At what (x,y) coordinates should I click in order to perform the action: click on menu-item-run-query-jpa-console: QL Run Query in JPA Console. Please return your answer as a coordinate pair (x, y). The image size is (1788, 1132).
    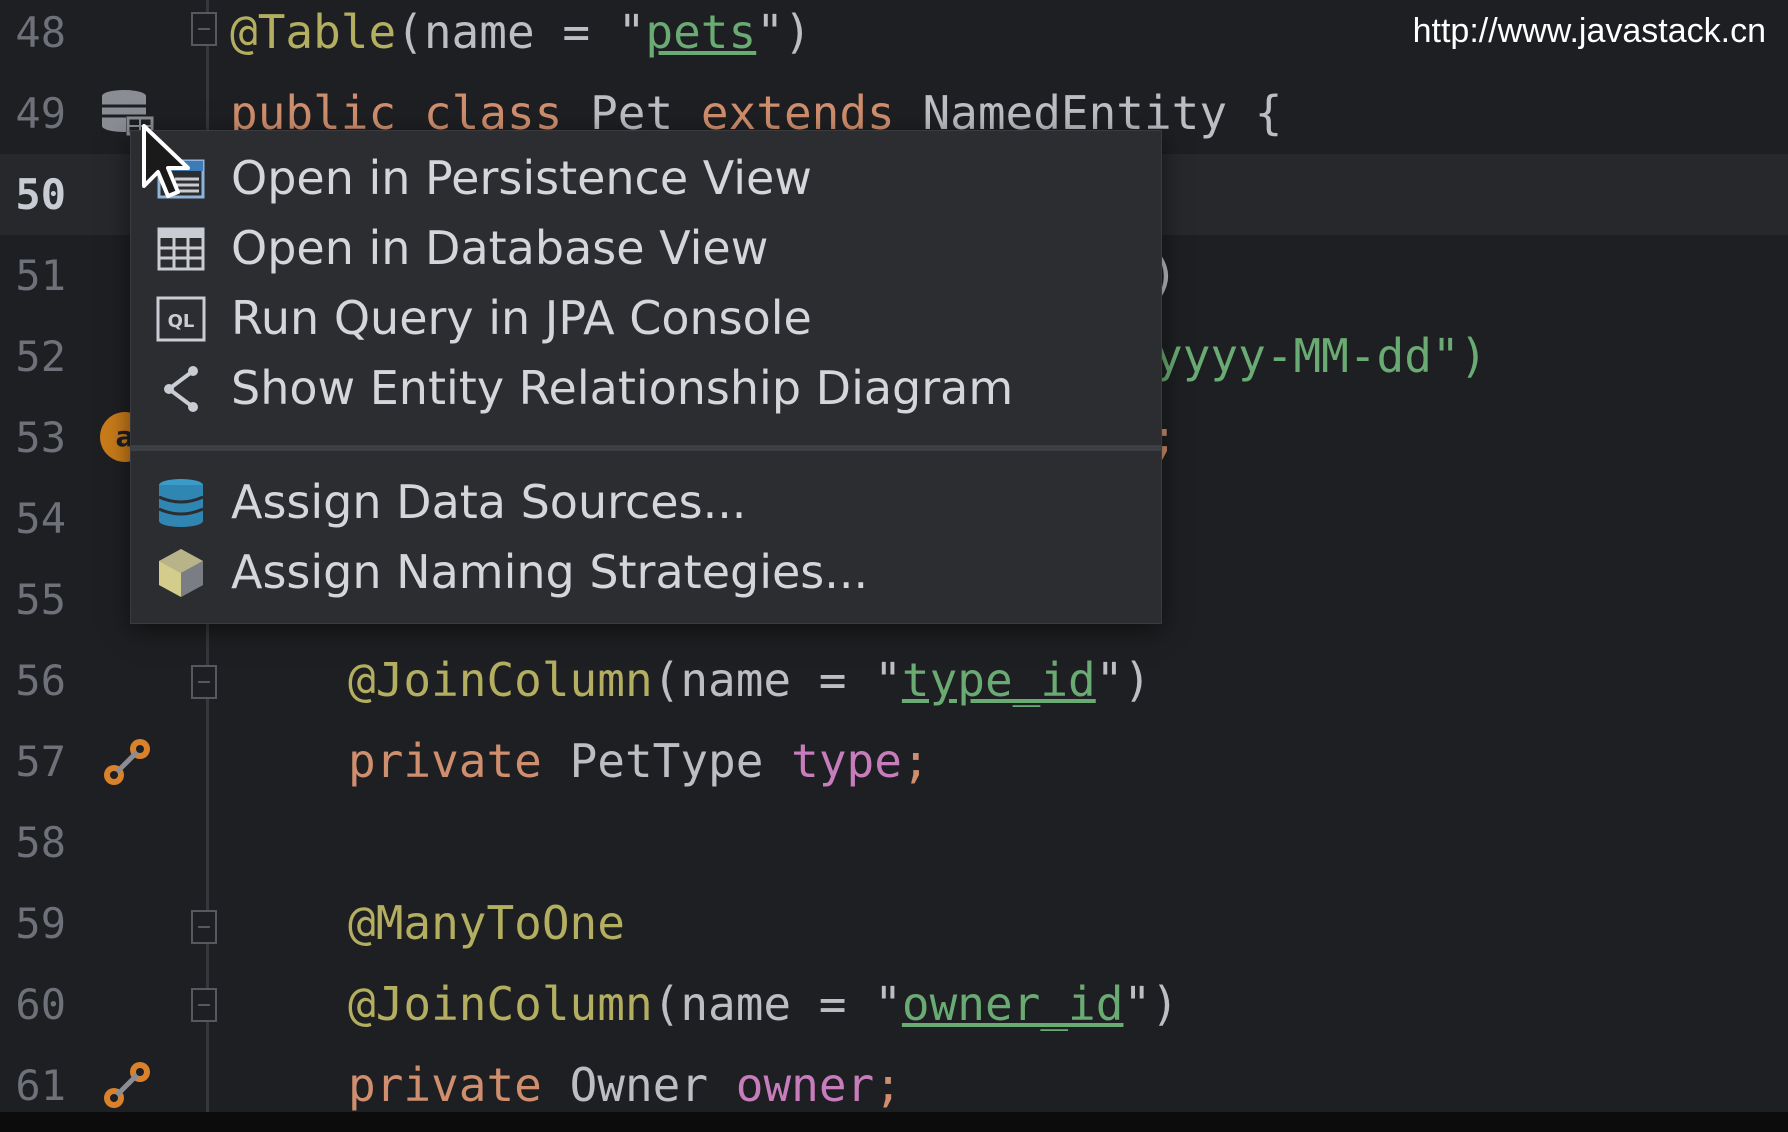
    Looking at the image, I should click on (646, 318).